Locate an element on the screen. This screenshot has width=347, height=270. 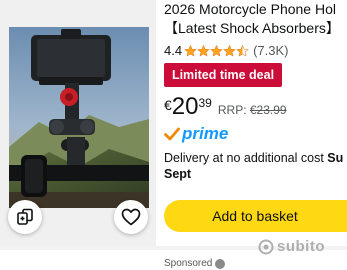
subito-logo-icon is located at coordinates (266, 246).